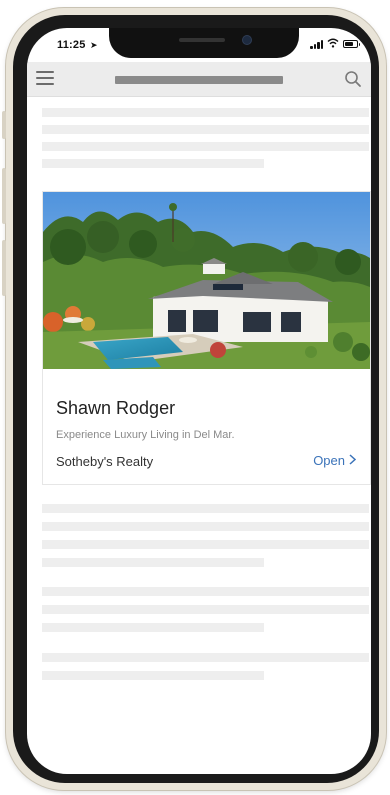 The width and height of the screenshot is (390, 795). Describe the element at coordinates (145, 435) in the screenshot. I see `ad-subtitle: Experience Luxury Living in Del Mar.` at that location.